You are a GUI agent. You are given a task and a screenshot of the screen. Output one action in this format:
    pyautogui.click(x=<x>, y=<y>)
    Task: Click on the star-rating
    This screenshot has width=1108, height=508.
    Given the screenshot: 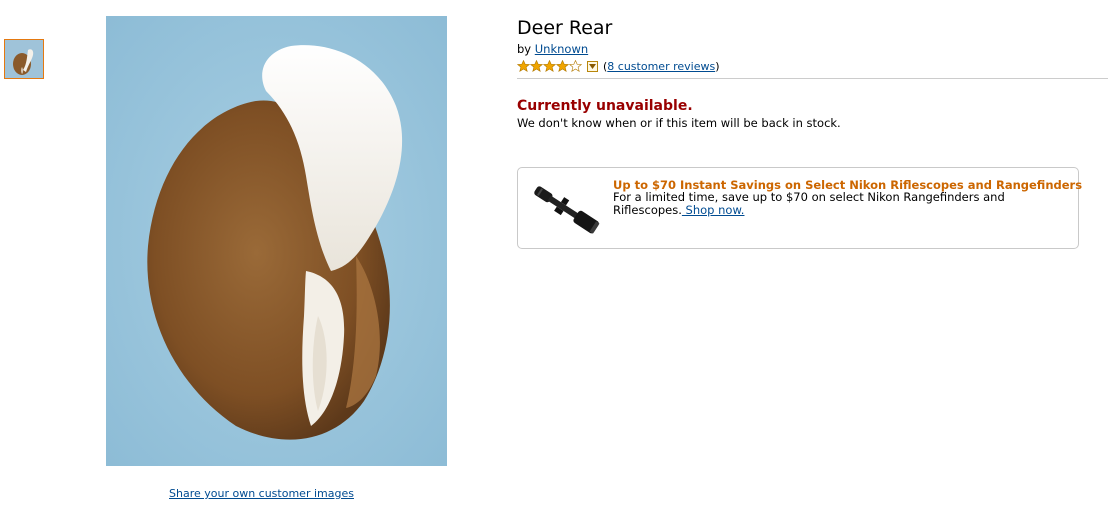 What is the action you would take?
    pyautogui.click(x=549, y=66)
    